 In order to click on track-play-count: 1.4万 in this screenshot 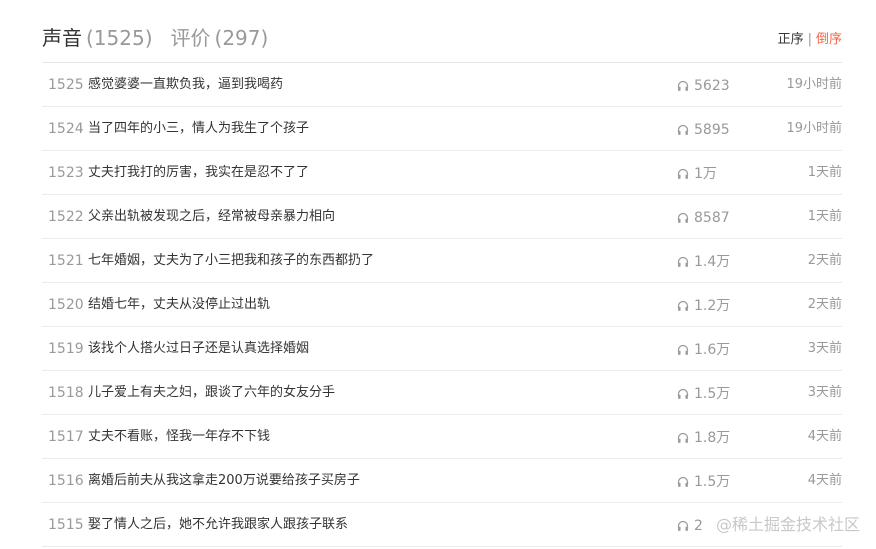, I will do `click(712, 262)`.